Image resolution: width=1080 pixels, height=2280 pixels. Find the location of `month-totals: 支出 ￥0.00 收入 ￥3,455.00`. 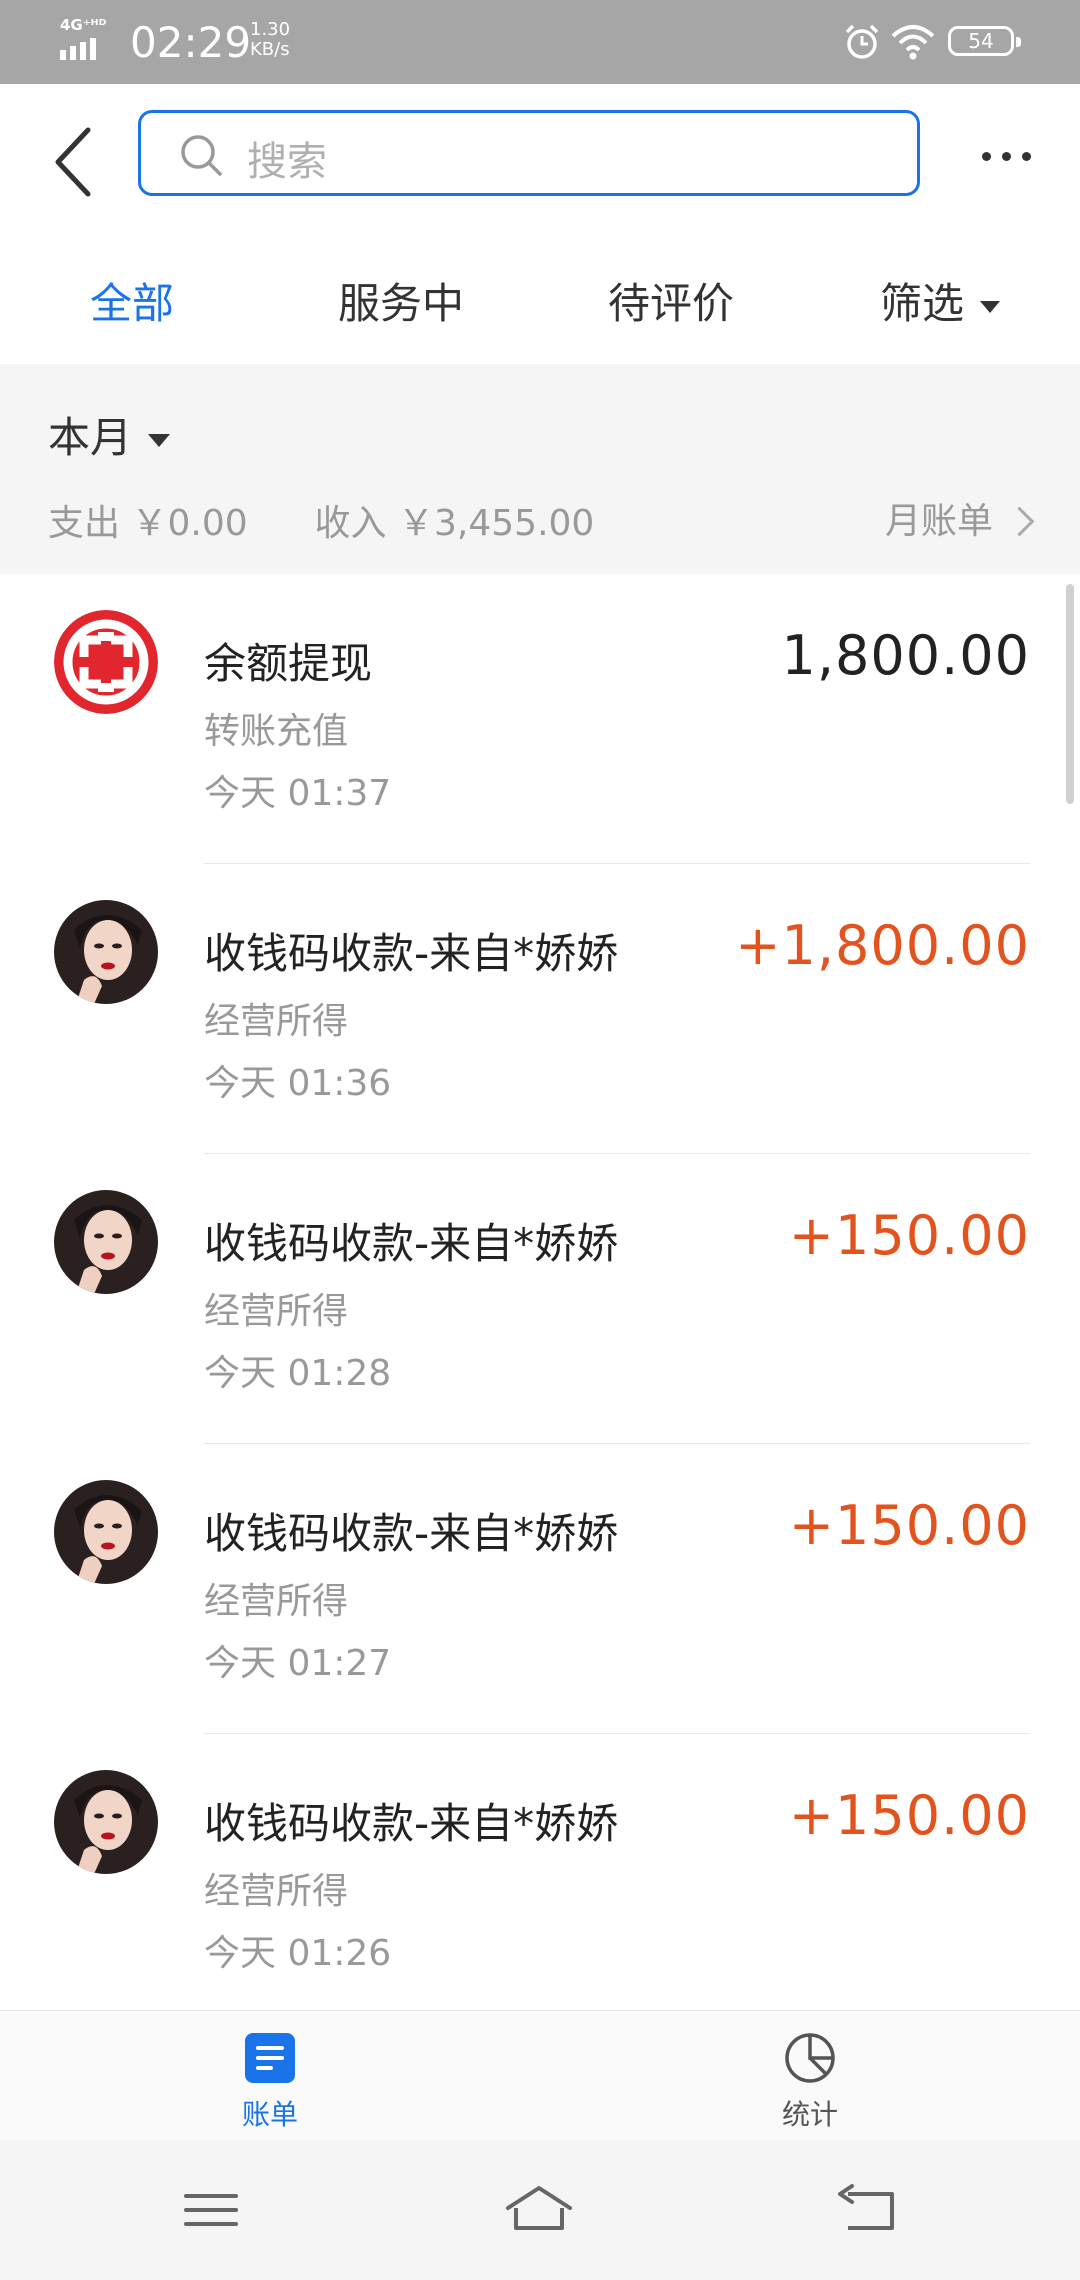

month-totals: 支出 ￥0.00 收入 ￥3,455.00 is located at coordinates (321, 520).